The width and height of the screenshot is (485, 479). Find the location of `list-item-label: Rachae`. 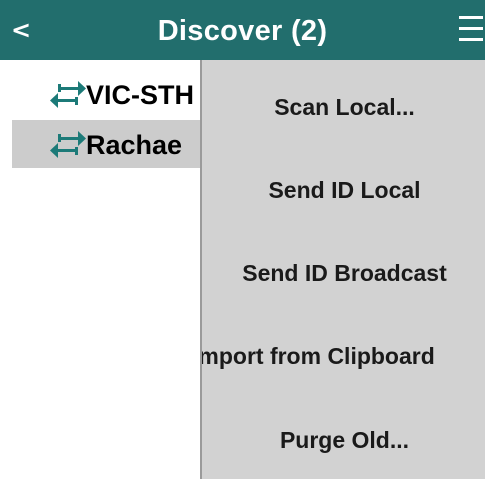

list-item-label: Rachae is located at coordinates (134, 145).